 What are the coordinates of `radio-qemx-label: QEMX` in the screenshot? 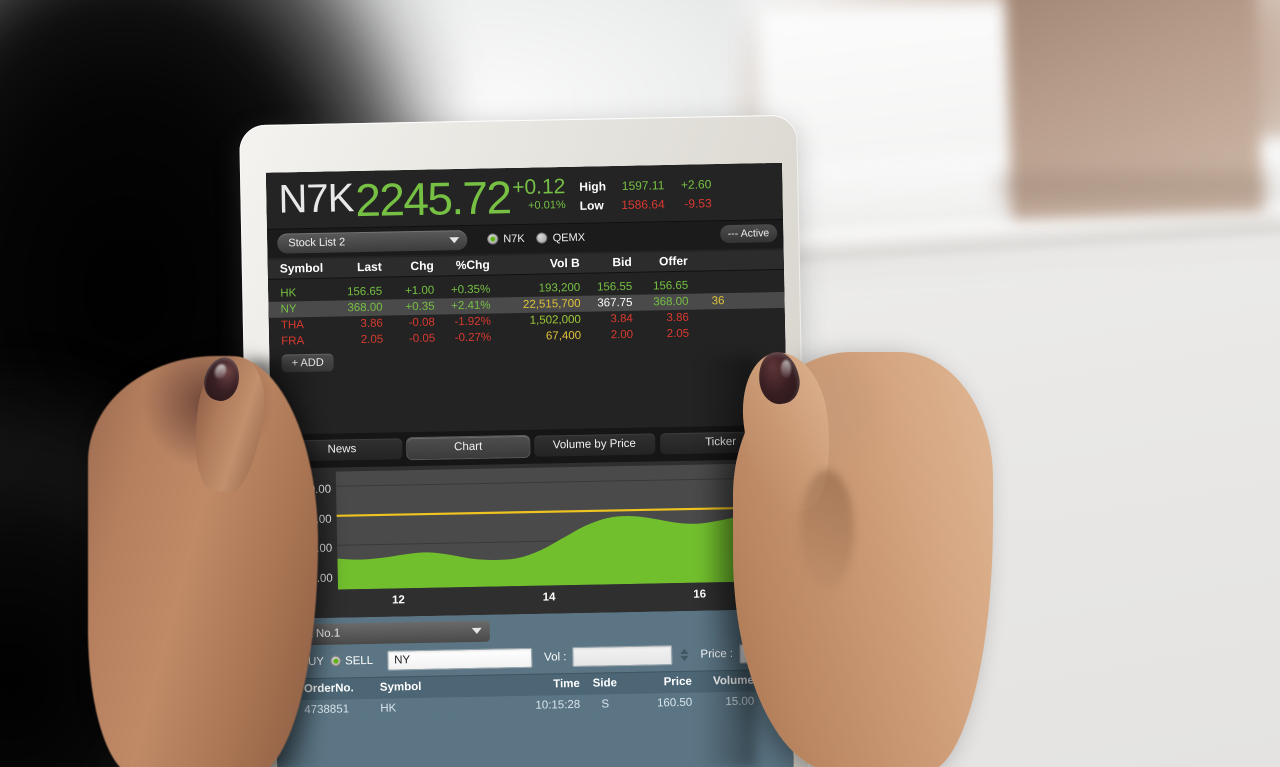 It's located at (569, 238).